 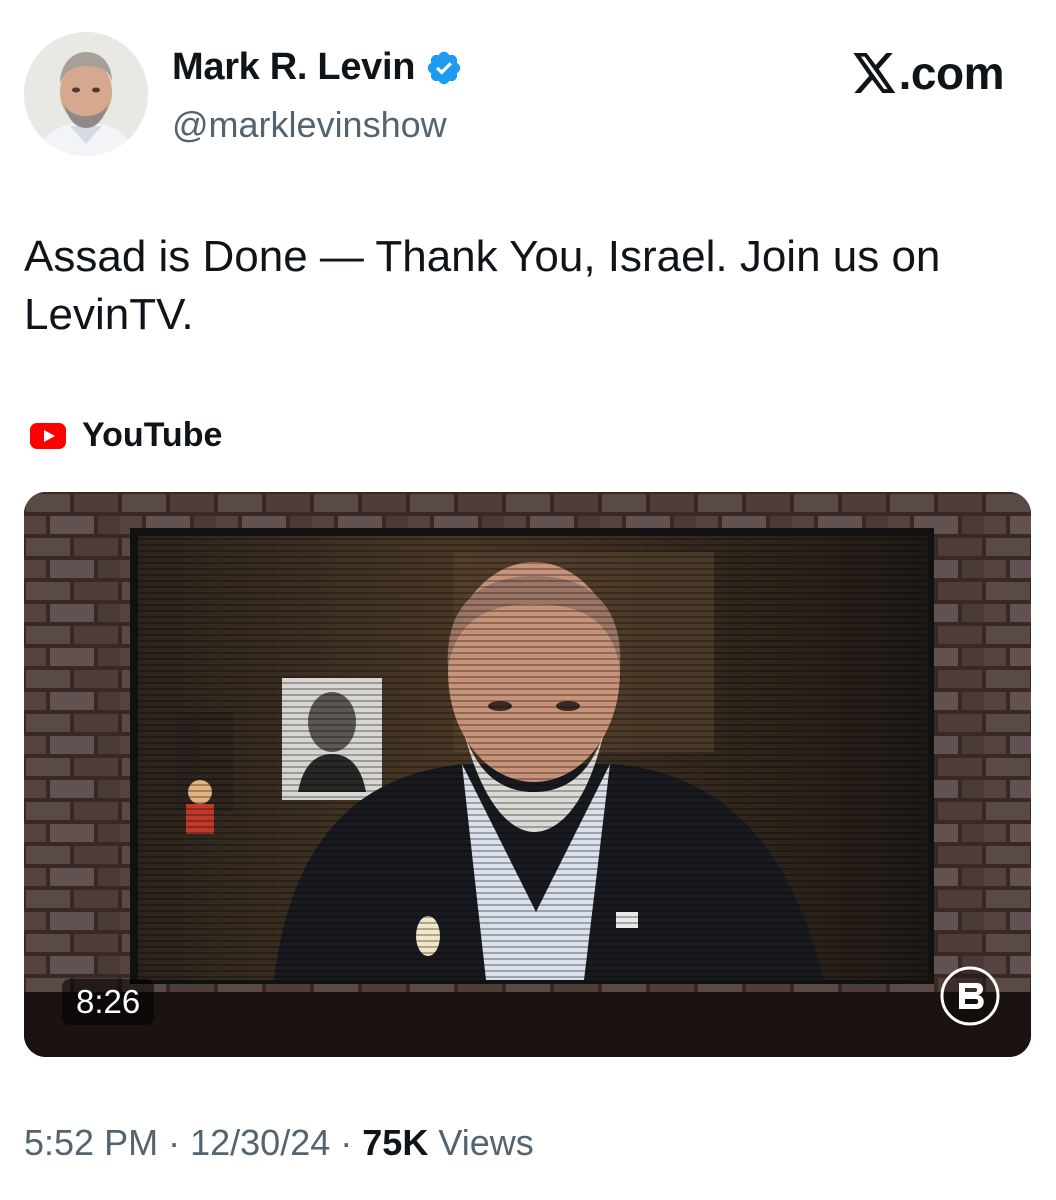 I want to click on verified-badge-icon, so click(x=444, y=67).